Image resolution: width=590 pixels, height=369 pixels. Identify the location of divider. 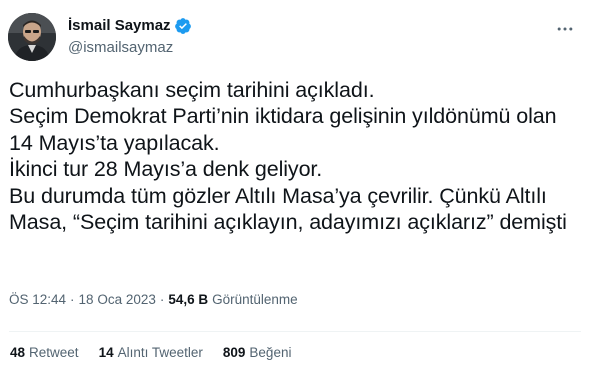
(295, 331).